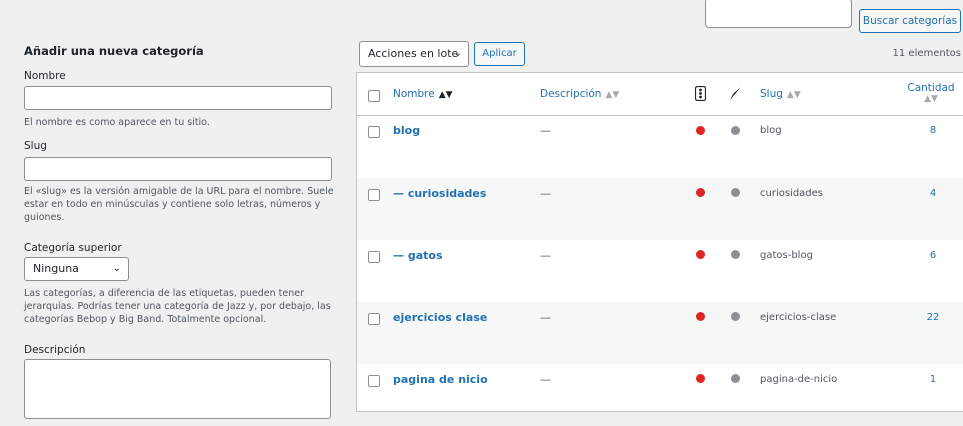 The height and width of the screenshot is (426, 963). I want to click on column-description-label: Descripción, so click(571, 94).